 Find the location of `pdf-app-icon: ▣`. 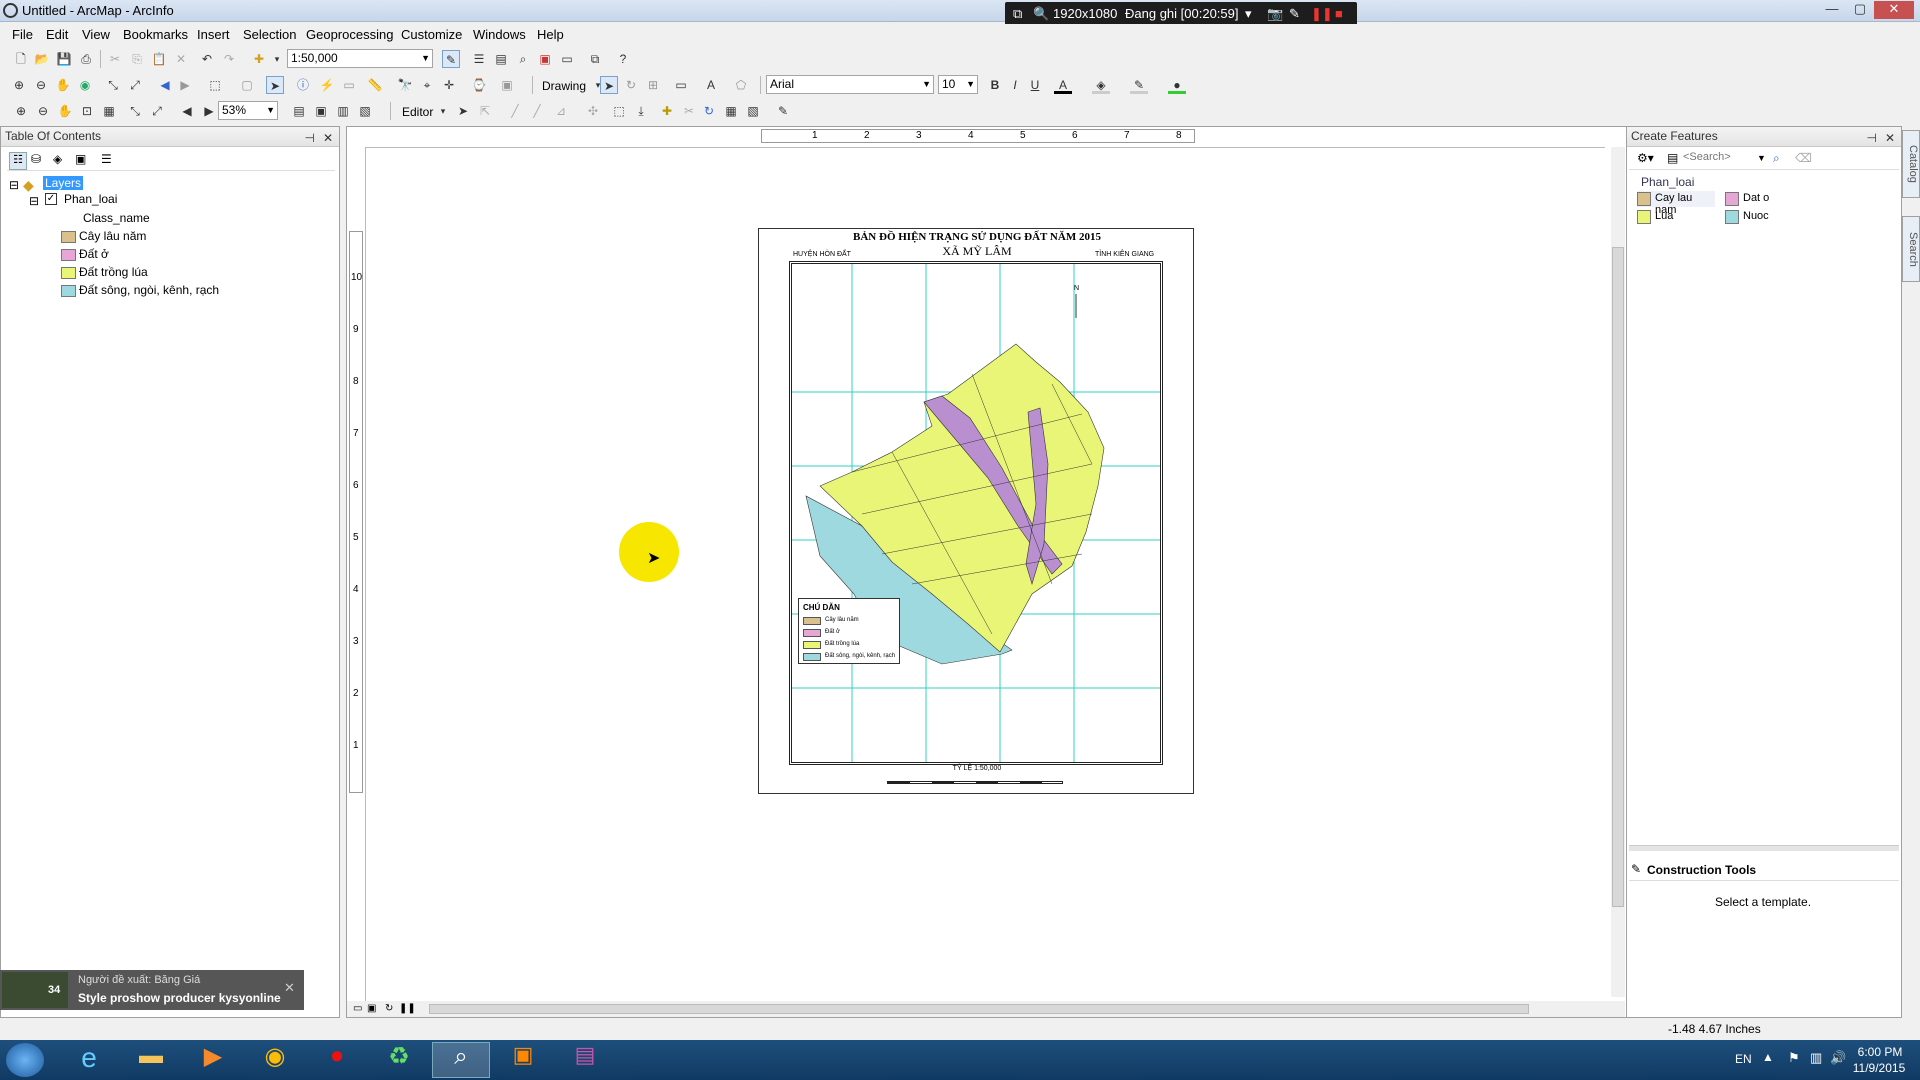

pdf-app-icon: ▣ is located at coordinates (523, 1060).